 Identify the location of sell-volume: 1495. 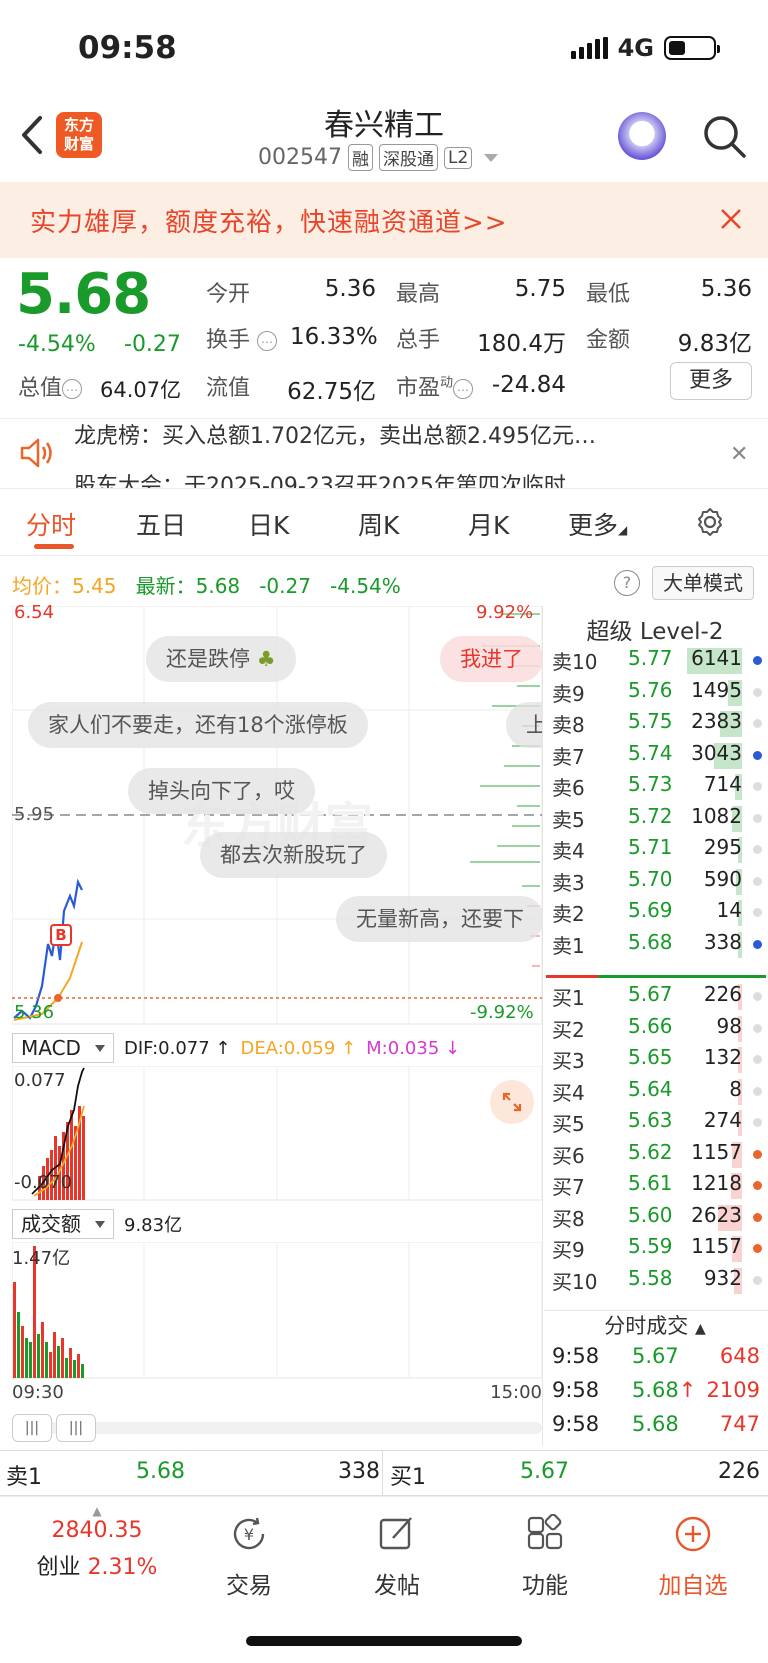
(716, 689).